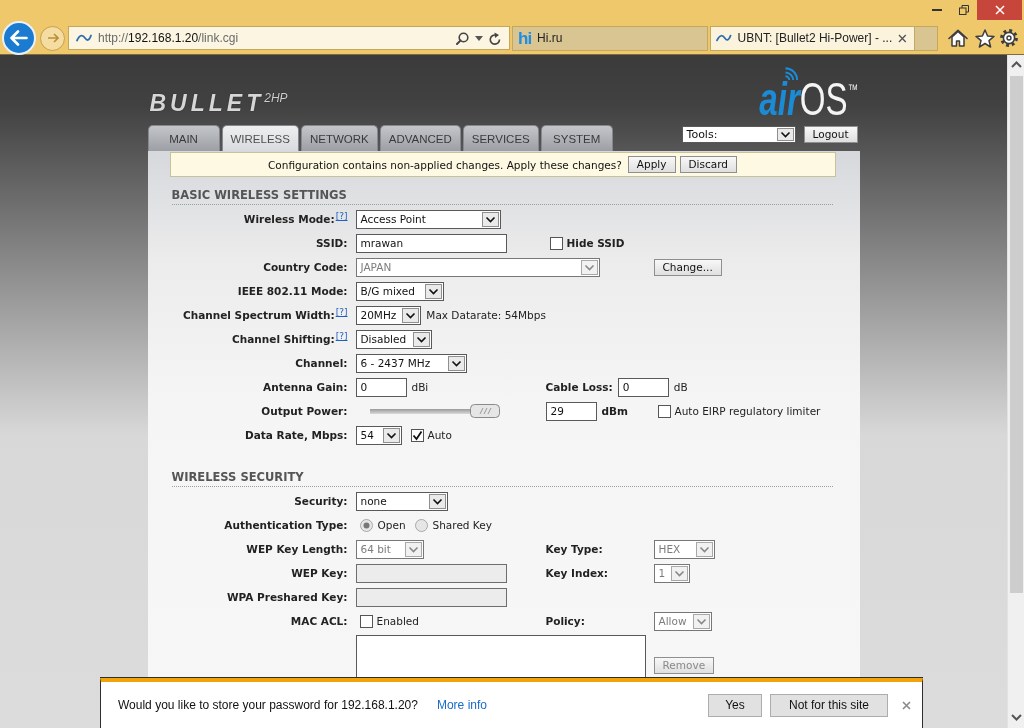 The width and height of the screenshot is (1024, 728). Describe the element at coordinates (260, 138) in the screenshot. I see `nav-tab: WIRELESS` at that location.